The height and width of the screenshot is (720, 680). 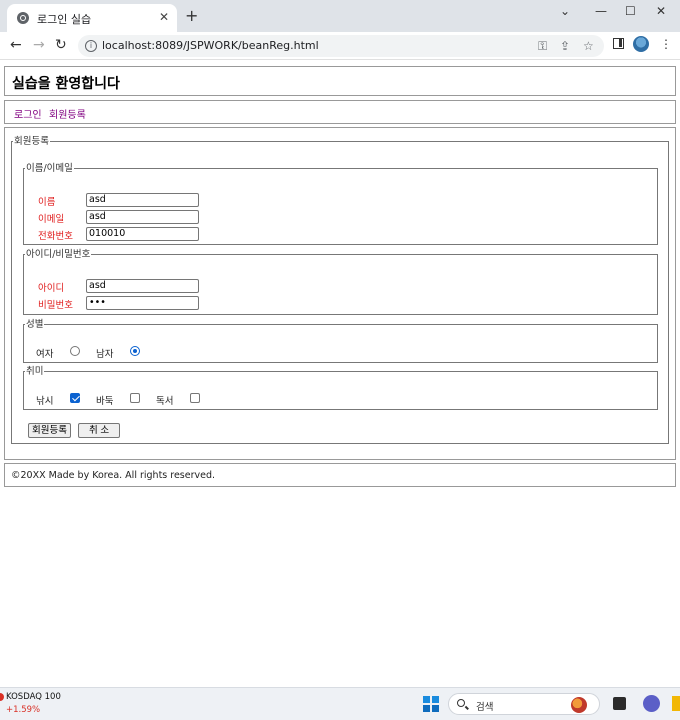 What do you see at coordinates (651, 703) in the screenshot?
I see `taskbar-chat-icon` at bounding box center [651, 703].